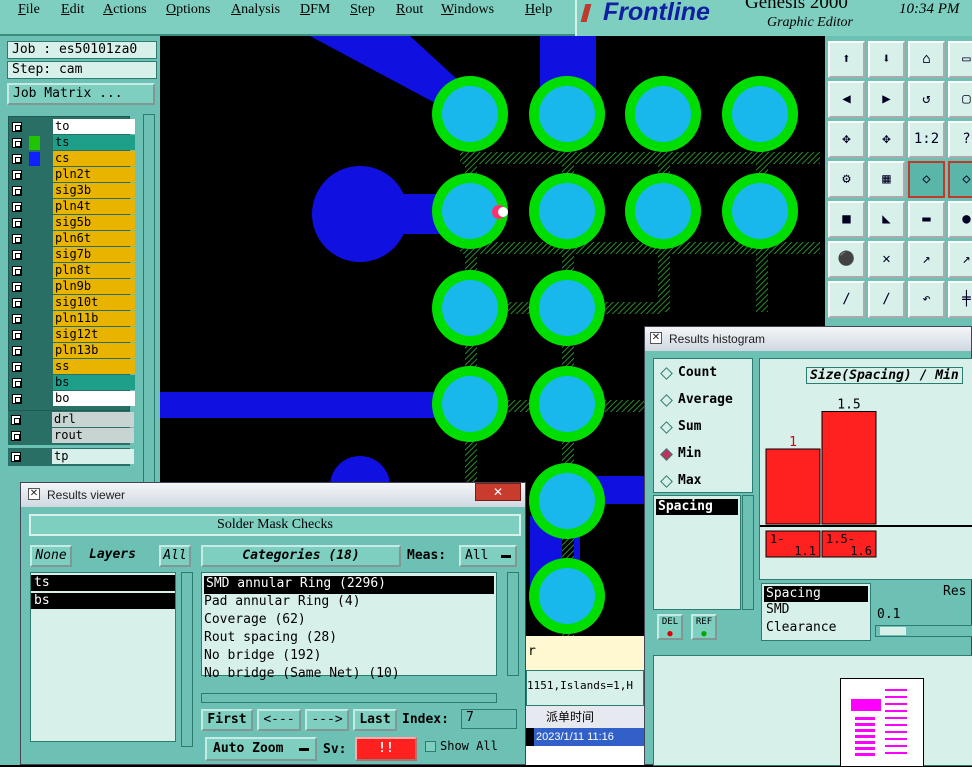 This screenshot has height=767, width=972. What do you see at coordinates (94, 382) in the screenshot?
I see `layer-name: bs` at bounding box center [94, 382].